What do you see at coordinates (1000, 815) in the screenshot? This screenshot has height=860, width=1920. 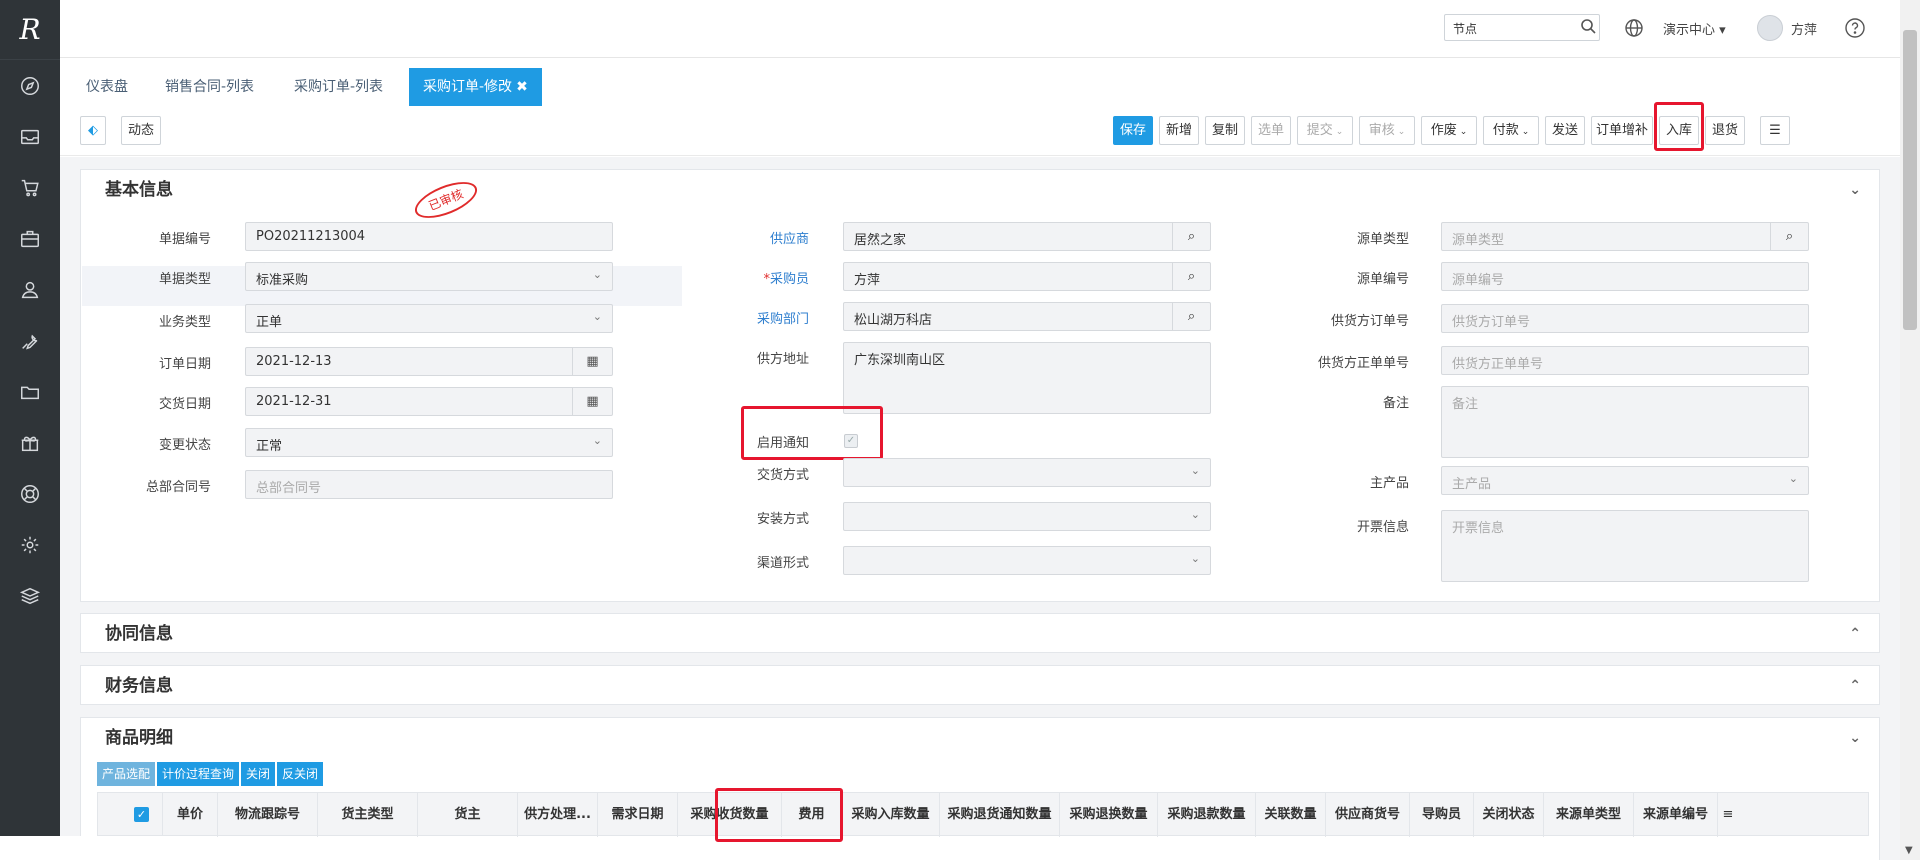 I see `col-header: 采购退货通知数量` at bounding box center [1000, 815].